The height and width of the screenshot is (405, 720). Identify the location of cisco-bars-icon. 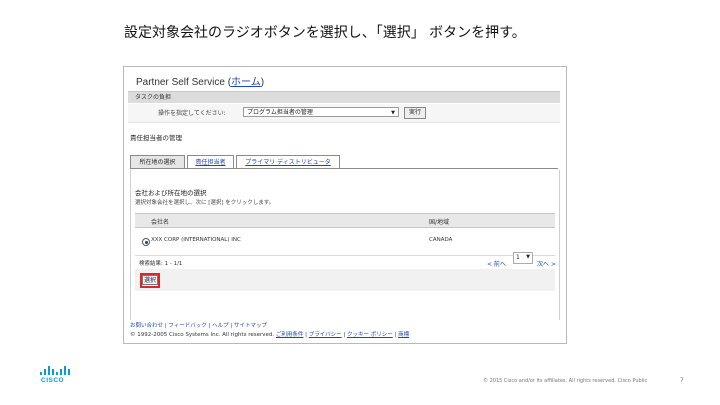
(55, 370).